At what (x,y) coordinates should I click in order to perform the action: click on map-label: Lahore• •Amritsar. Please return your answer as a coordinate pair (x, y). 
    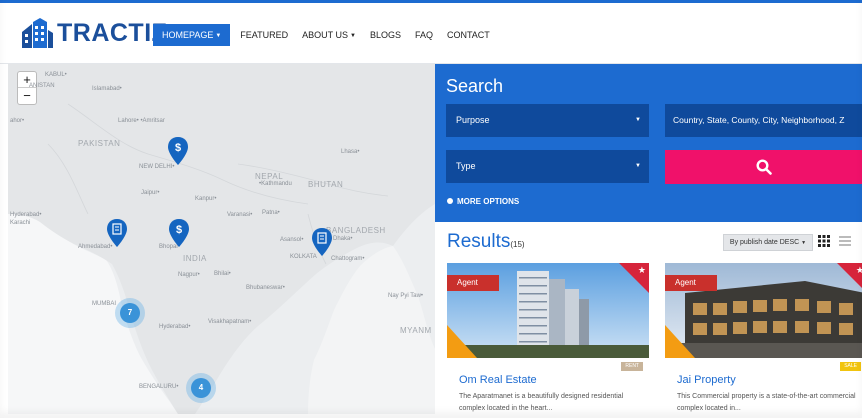
    Looking at the image, I should click on (141, 121).